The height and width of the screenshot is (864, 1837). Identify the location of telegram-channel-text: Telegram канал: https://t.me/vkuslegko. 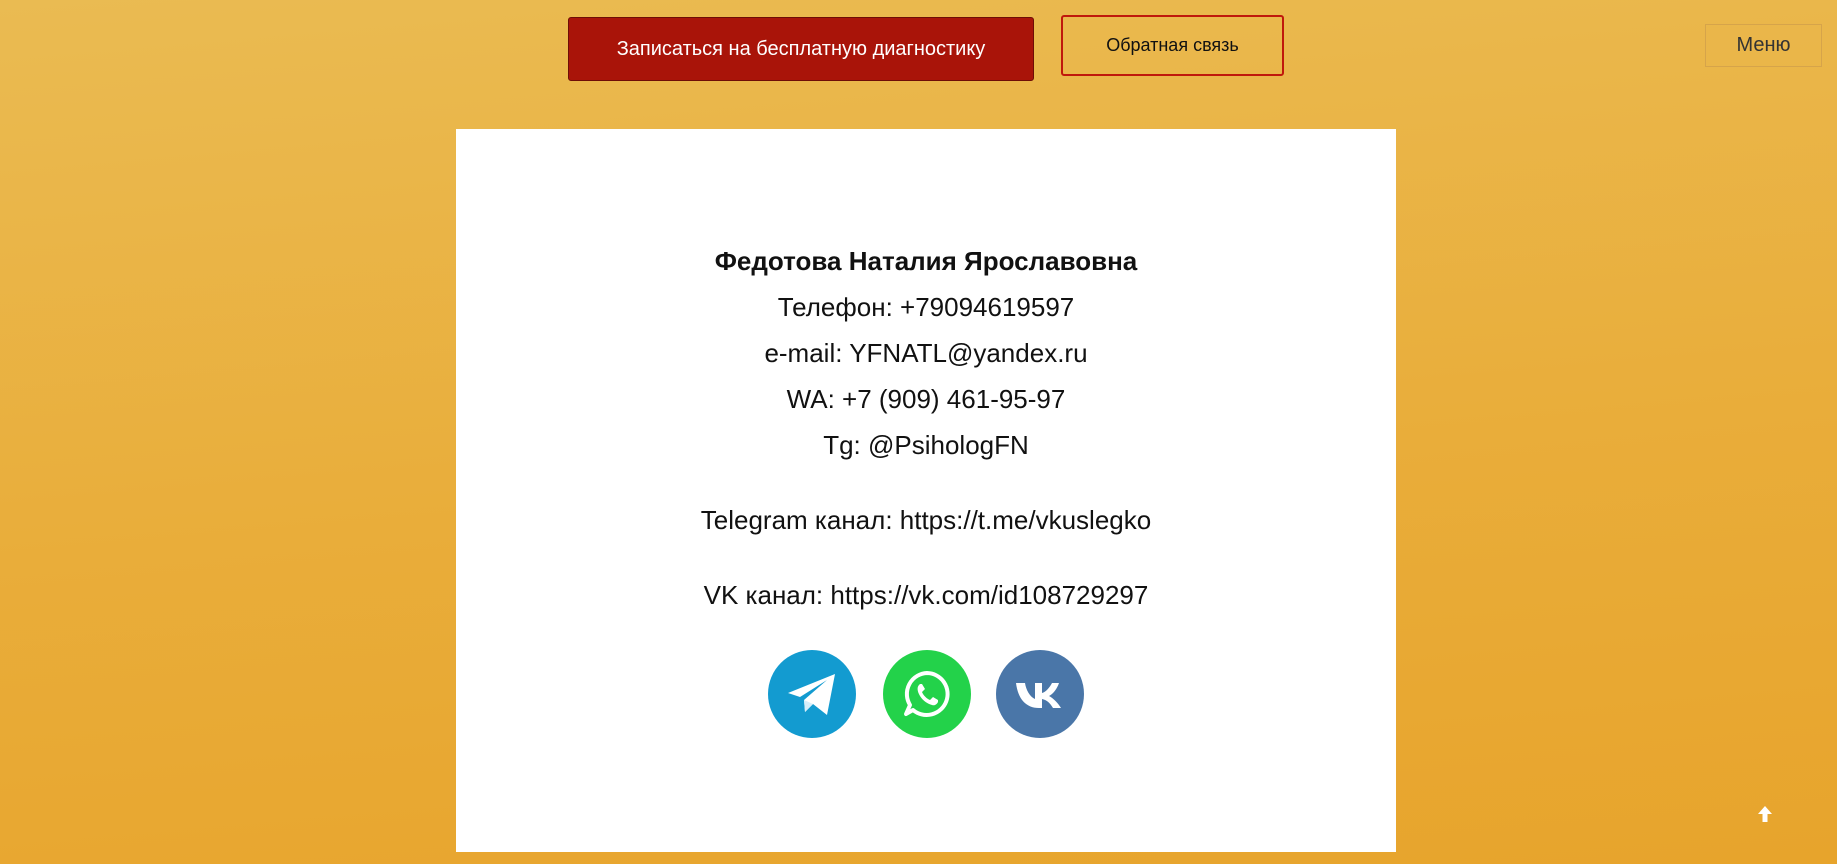
(926, 520).